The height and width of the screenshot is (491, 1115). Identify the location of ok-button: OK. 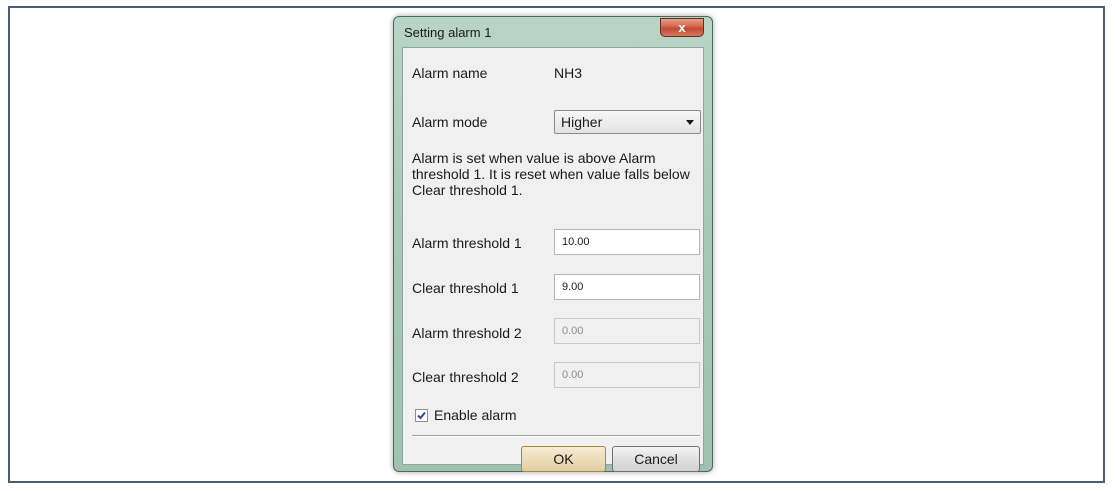
(563, 459).